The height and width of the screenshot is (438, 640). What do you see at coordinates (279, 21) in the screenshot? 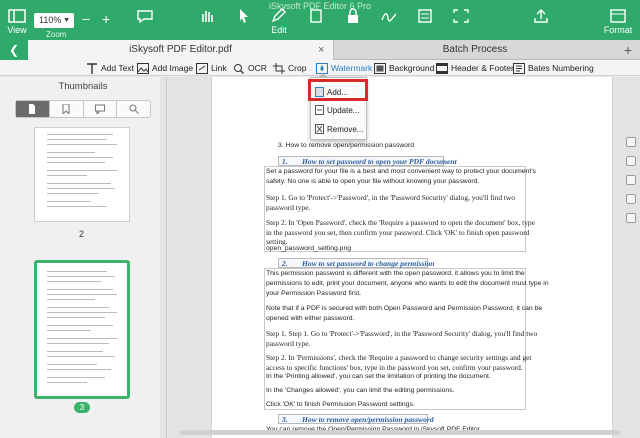
I see `edit-button: Edit` at bounding box center [279, 21].